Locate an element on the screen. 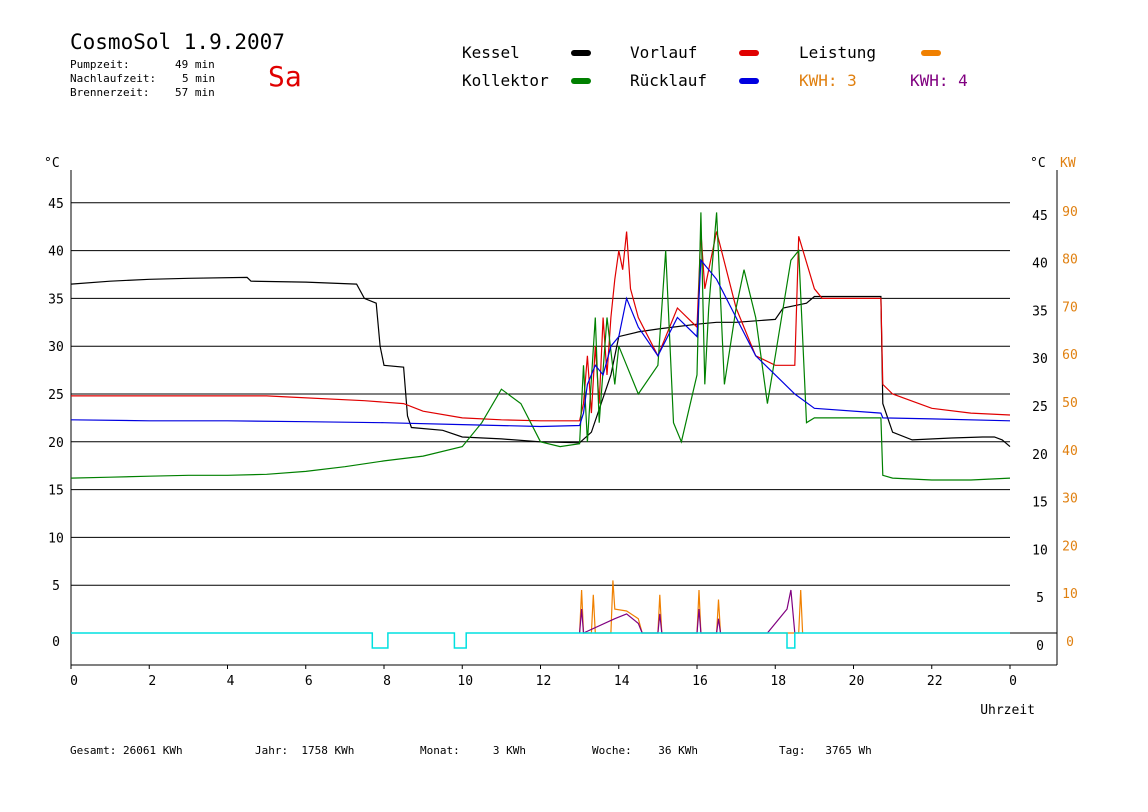  y-tick-left-10: 10 is located at coordinates (56, 538).